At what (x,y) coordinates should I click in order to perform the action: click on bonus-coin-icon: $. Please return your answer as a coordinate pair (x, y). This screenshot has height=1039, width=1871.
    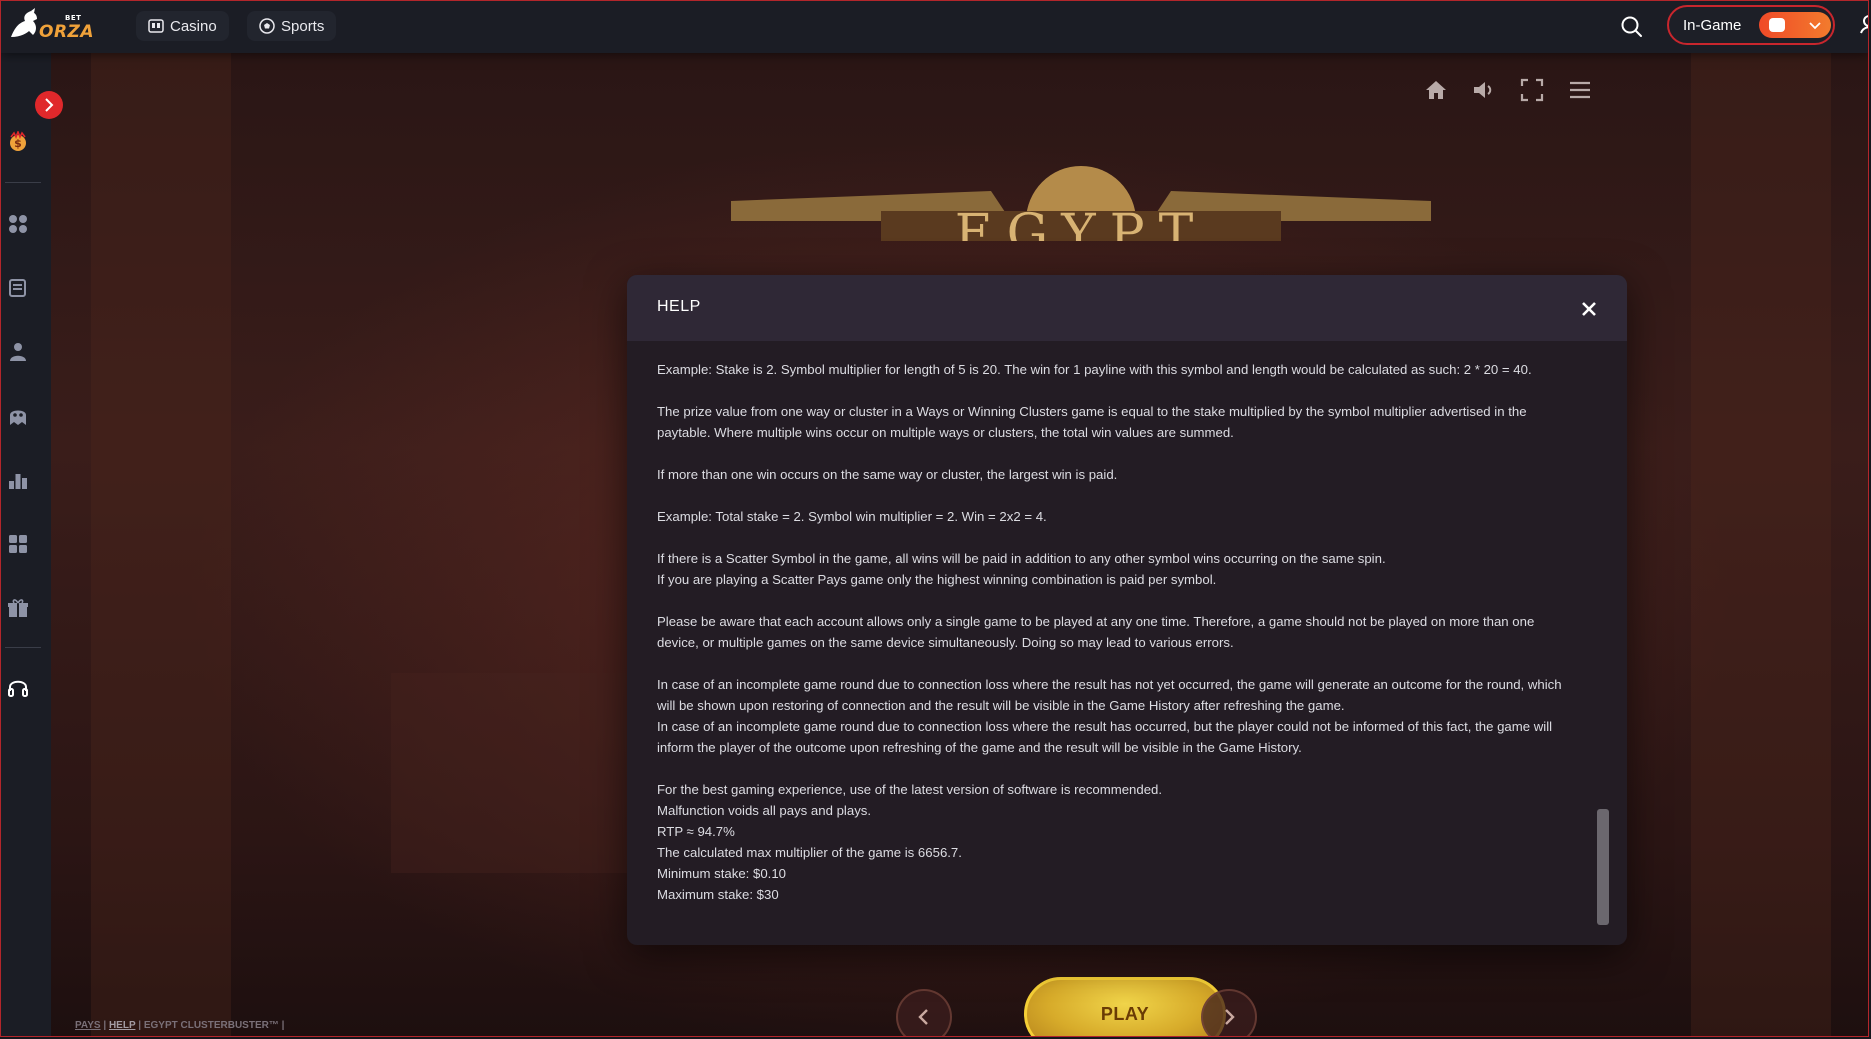
    Looking at the image, I should click on (18, 142).